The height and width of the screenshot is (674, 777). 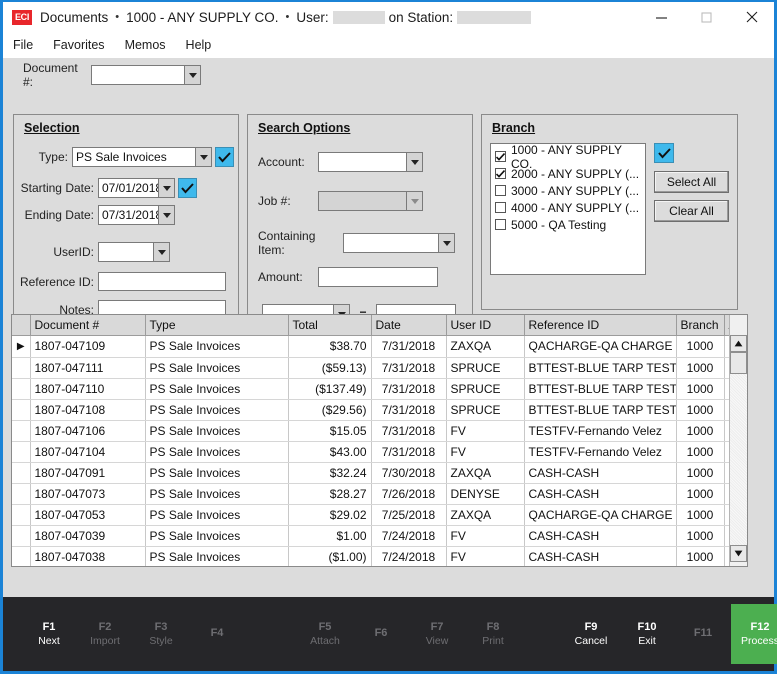 I want to click on eci-logo-icon: ECI, so click(x=22, y=17).